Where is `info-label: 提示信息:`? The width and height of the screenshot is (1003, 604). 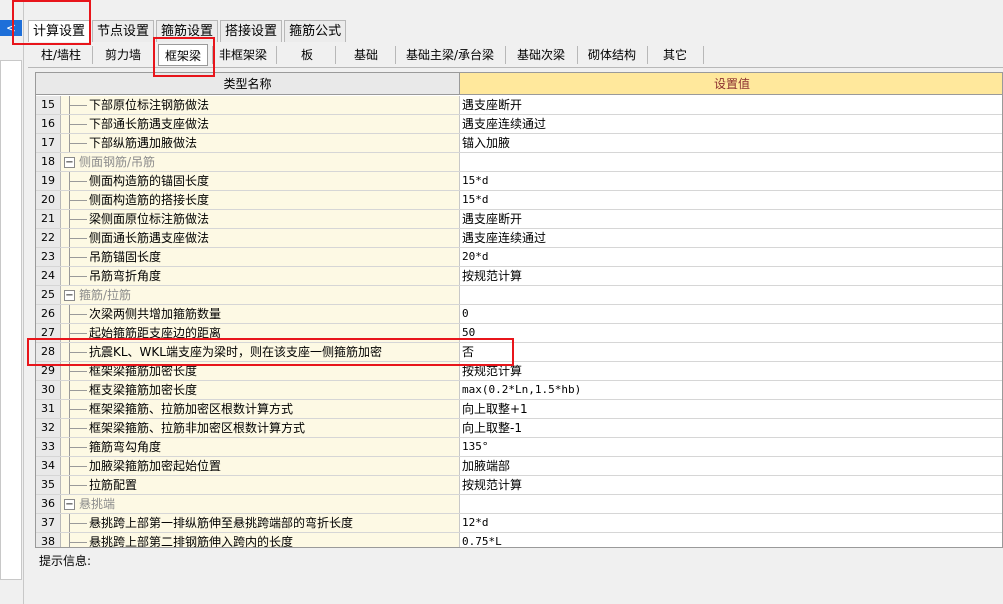
info-label: 提示信息: is located at coordinates (65, 561).